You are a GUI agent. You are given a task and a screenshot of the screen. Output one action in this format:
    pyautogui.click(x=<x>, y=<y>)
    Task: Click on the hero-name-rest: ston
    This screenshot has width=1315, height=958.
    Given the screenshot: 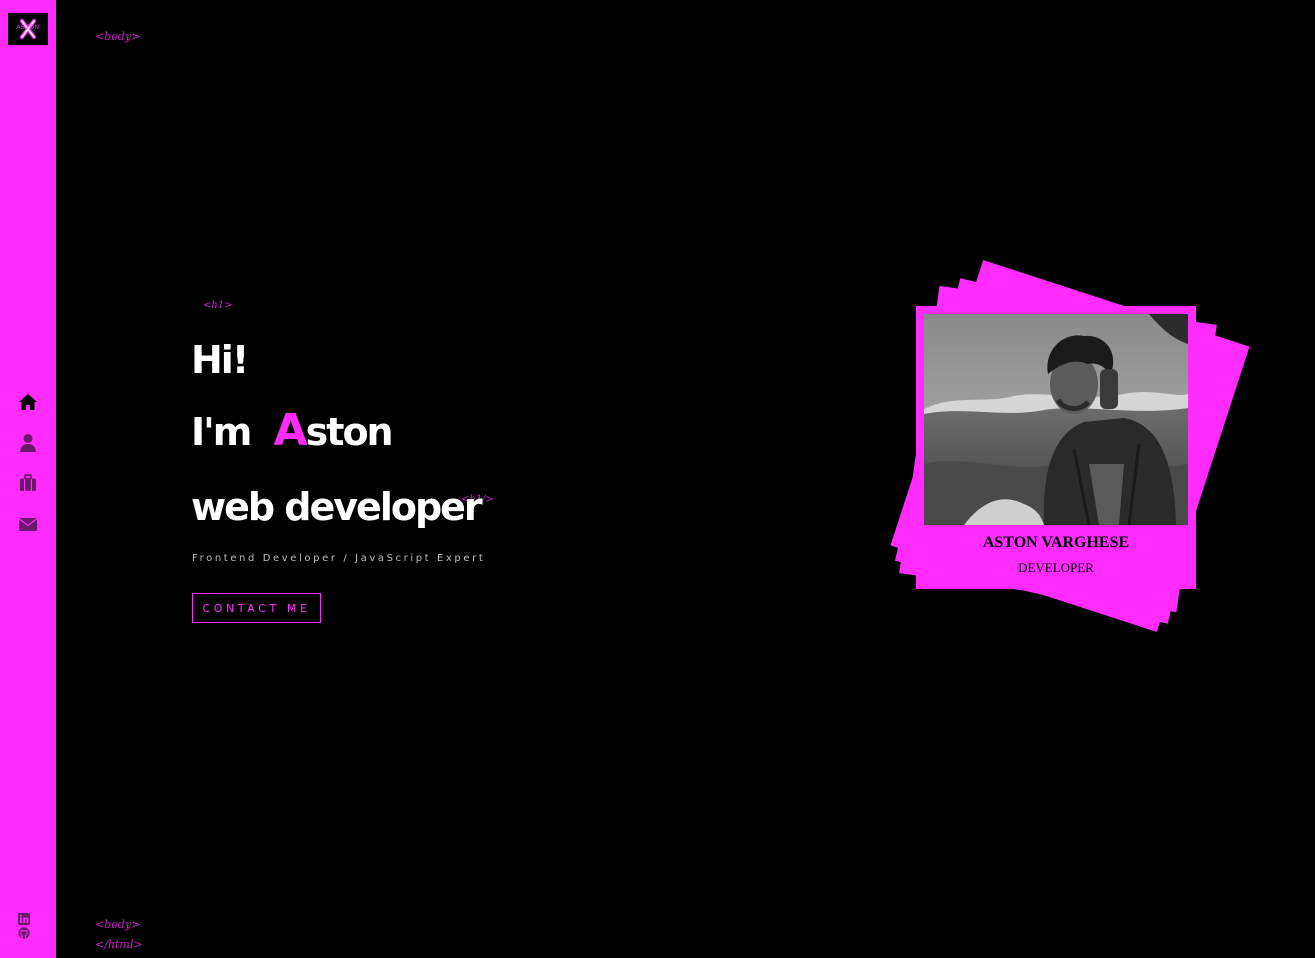 What is the action you would take?
    pyautogui.click(x=349, y=432)
    